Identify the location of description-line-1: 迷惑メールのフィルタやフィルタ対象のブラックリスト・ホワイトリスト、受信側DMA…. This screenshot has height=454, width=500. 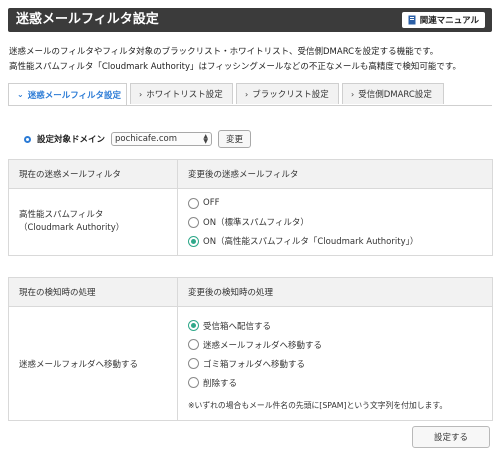
(224, 52).